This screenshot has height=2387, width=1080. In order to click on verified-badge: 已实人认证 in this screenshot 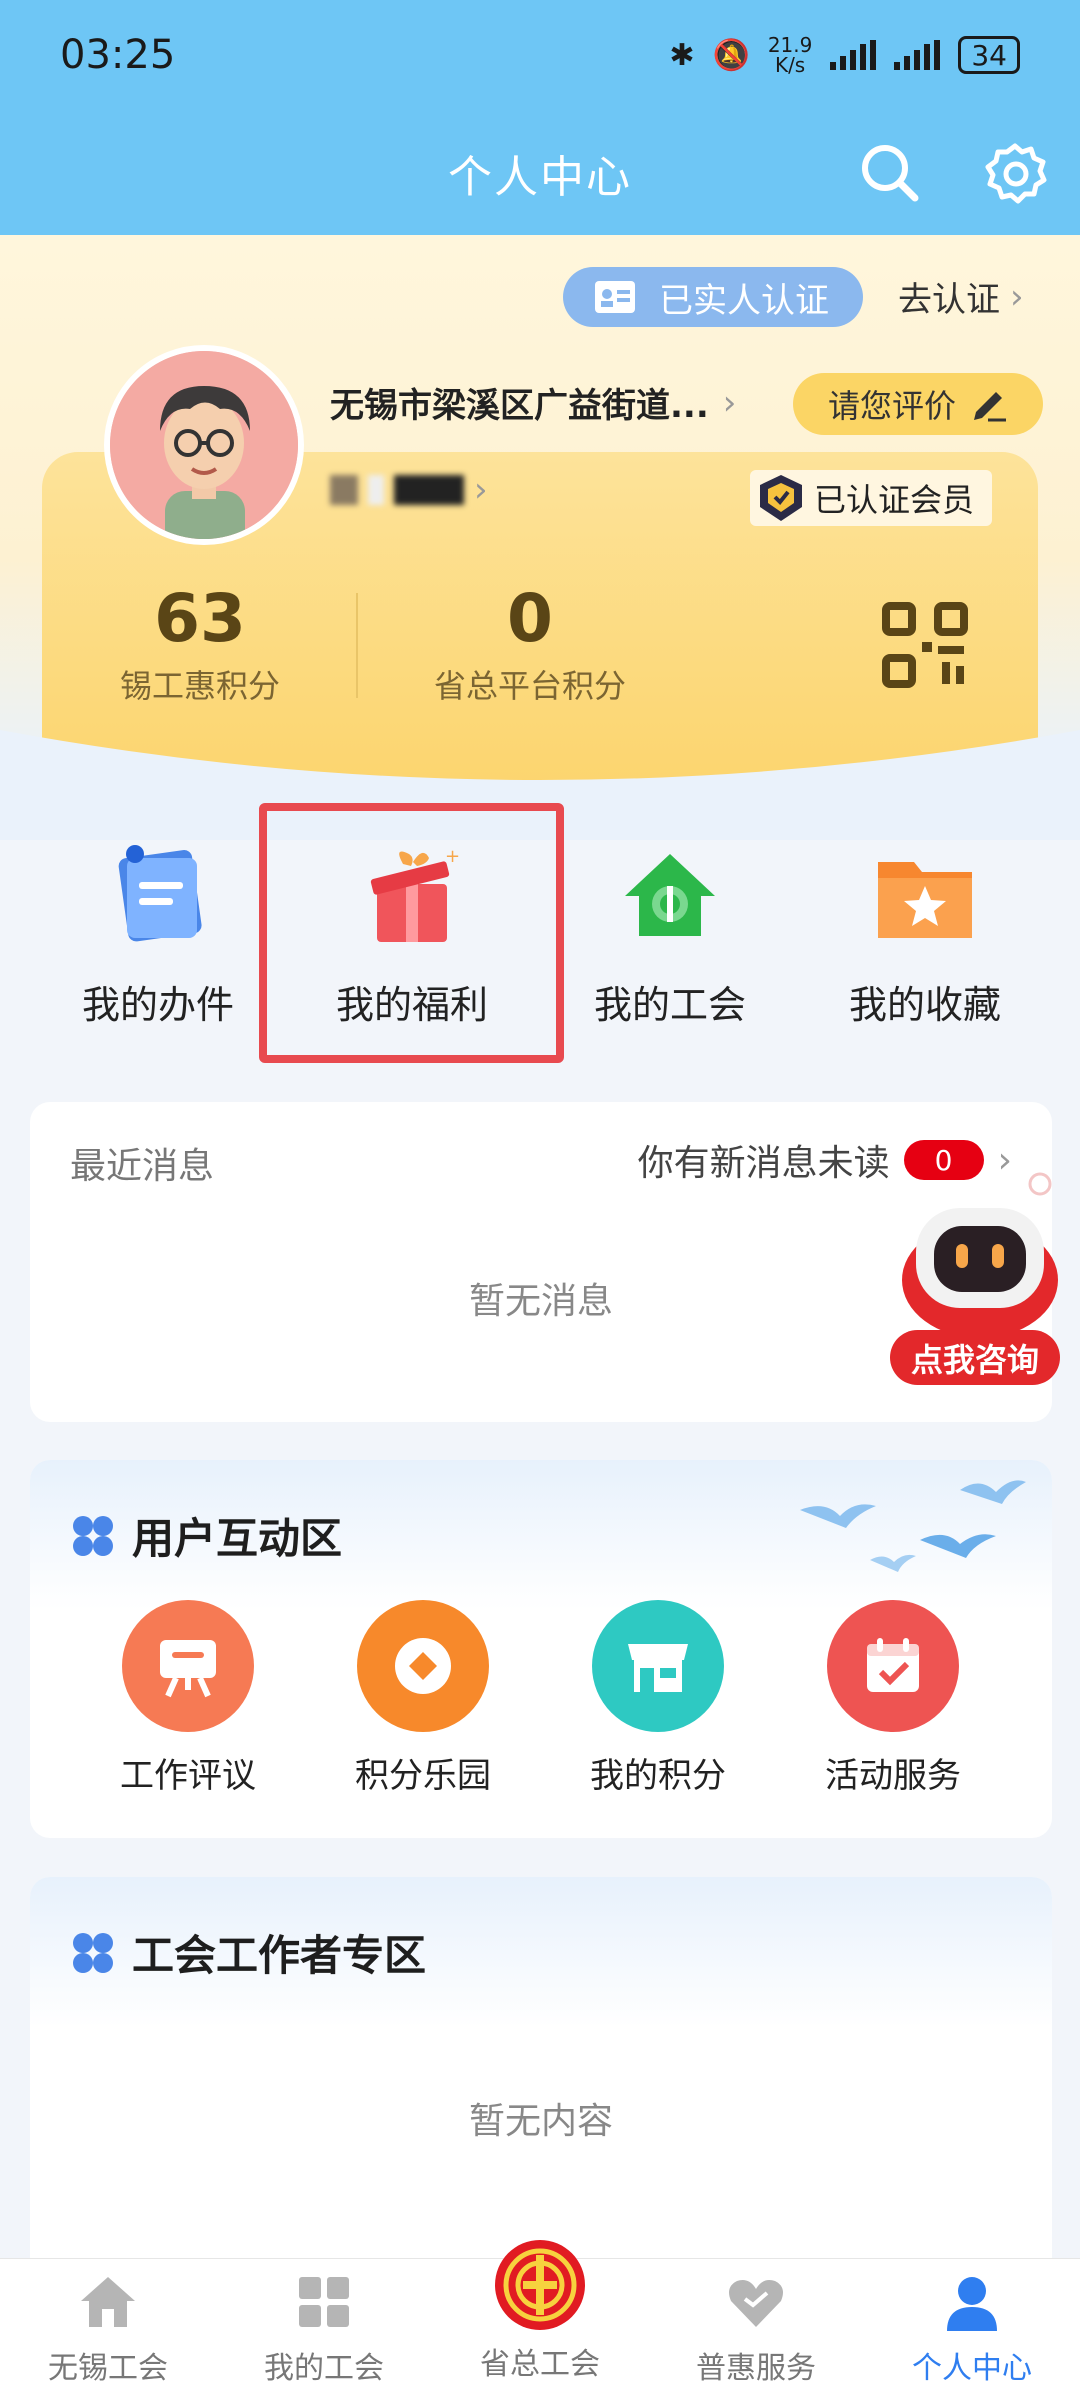, I will do `click(713, 297)`.